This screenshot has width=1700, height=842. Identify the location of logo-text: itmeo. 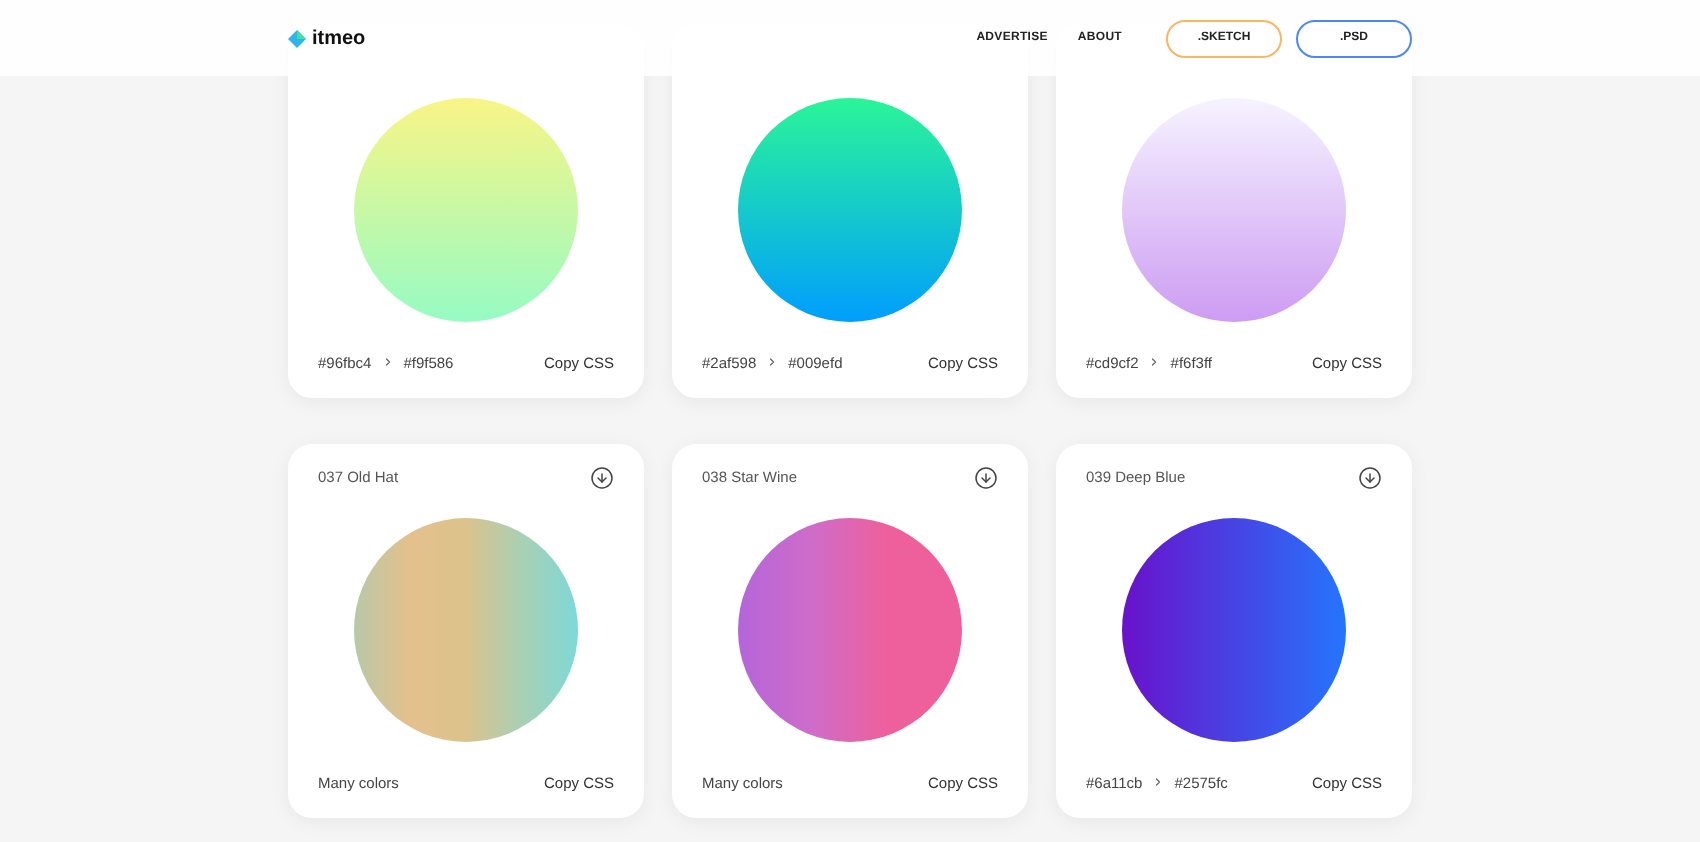
(339, 38).